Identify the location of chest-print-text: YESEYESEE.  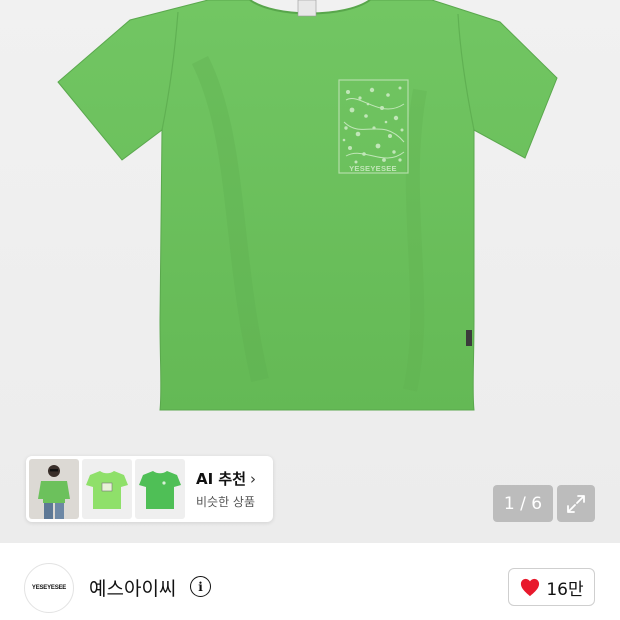
(373, 168).